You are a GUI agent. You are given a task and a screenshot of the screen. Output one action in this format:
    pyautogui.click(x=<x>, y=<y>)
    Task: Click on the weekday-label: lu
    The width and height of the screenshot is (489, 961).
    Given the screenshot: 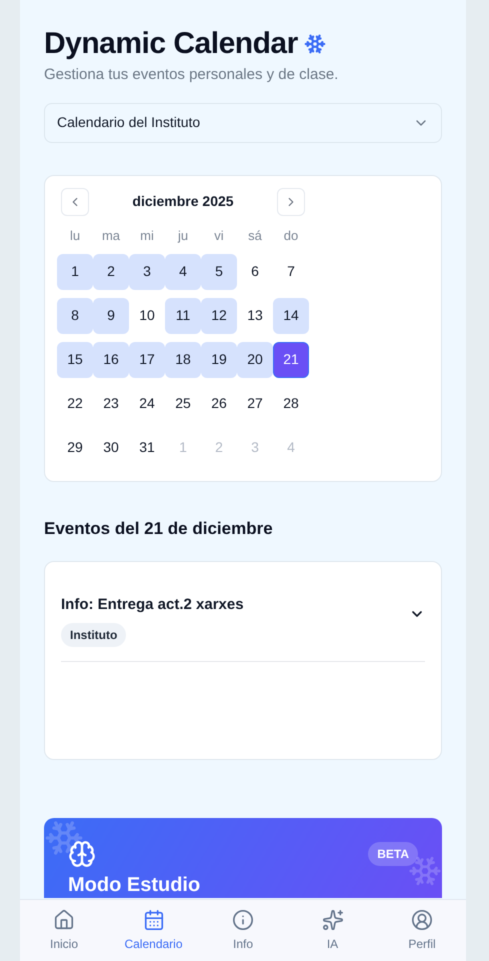 What is the action you would take?
    pyautogui.click(x=75, y=235)
    